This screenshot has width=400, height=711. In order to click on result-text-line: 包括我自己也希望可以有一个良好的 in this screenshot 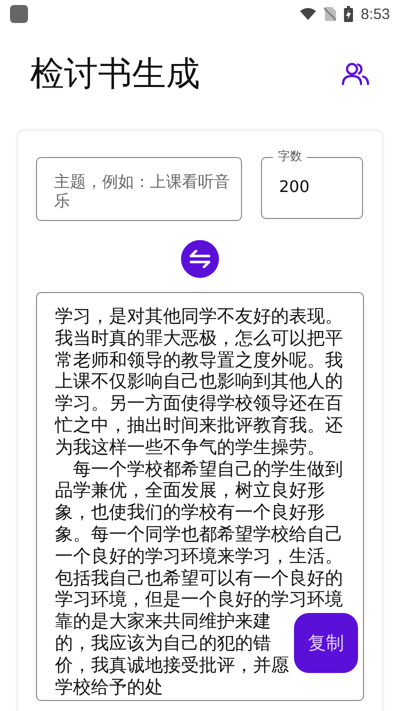, I will do `click(199, 579)`.